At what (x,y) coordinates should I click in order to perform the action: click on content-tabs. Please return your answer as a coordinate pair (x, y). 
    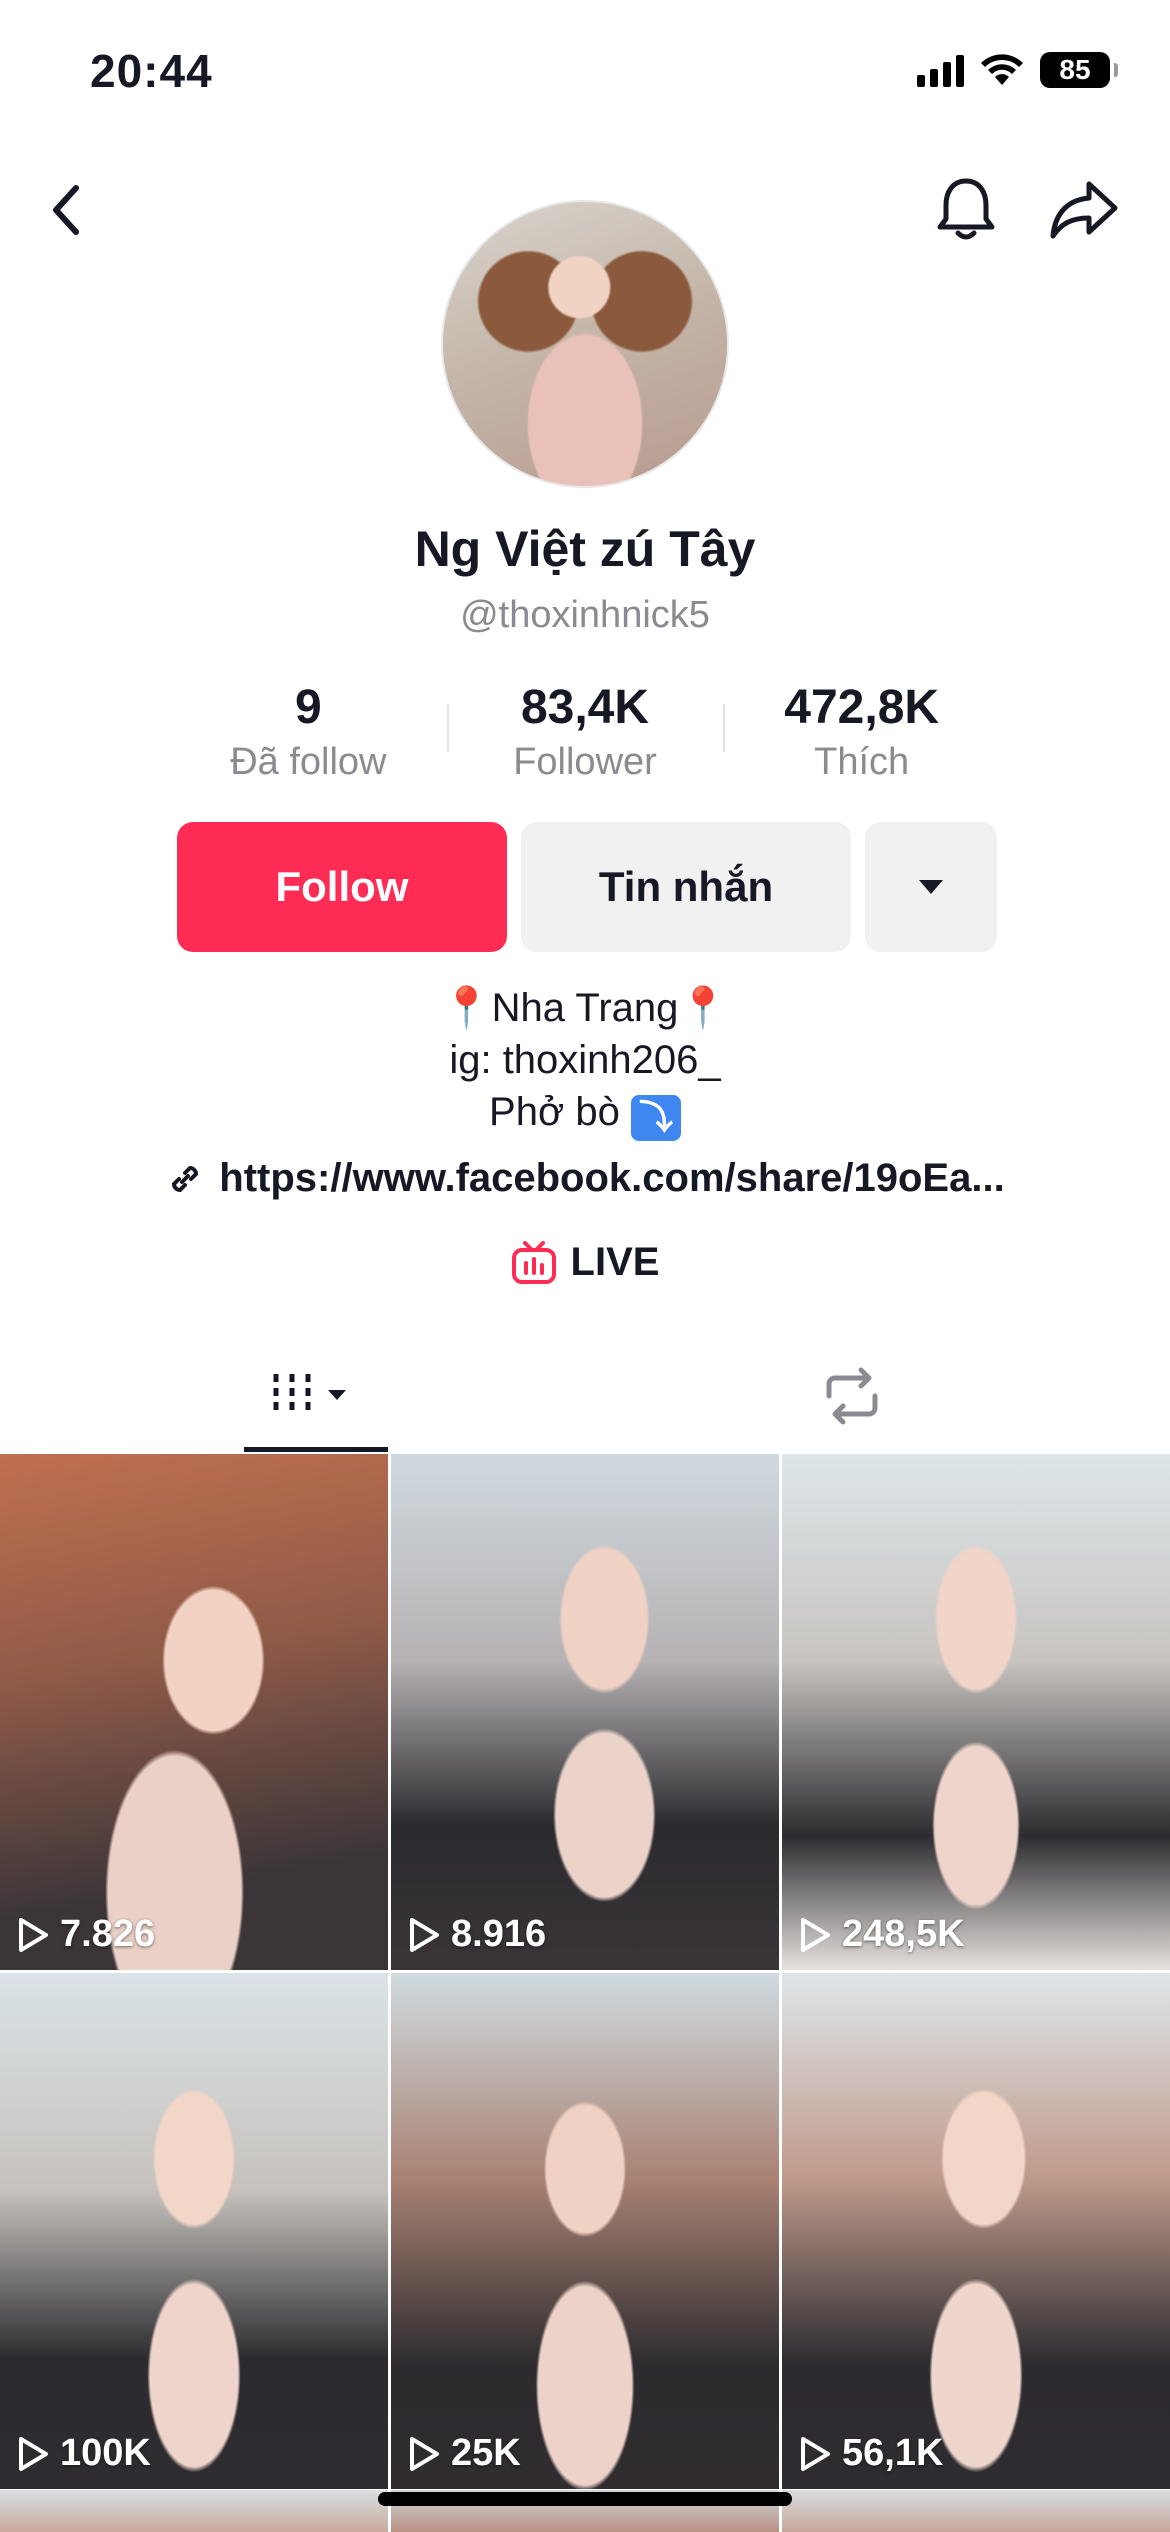
    Looking at the image, I should click on (585, 1396).